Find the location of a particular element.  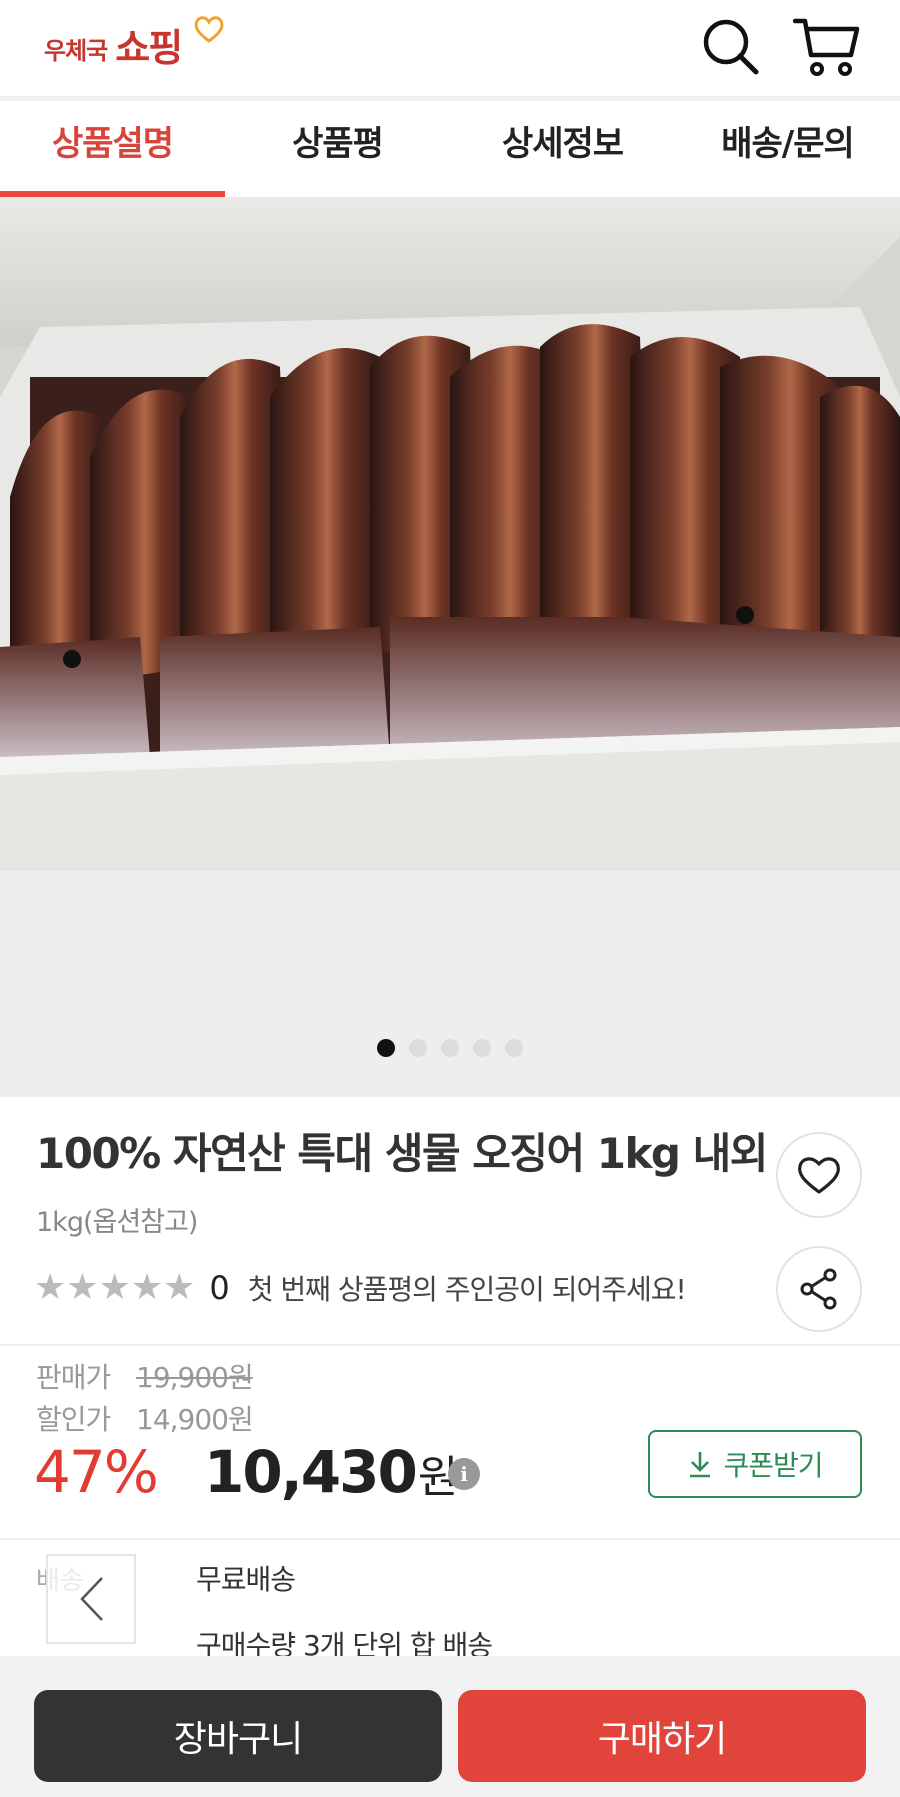

final-price-number: 10,430 is located at coordinates (311, 1472).